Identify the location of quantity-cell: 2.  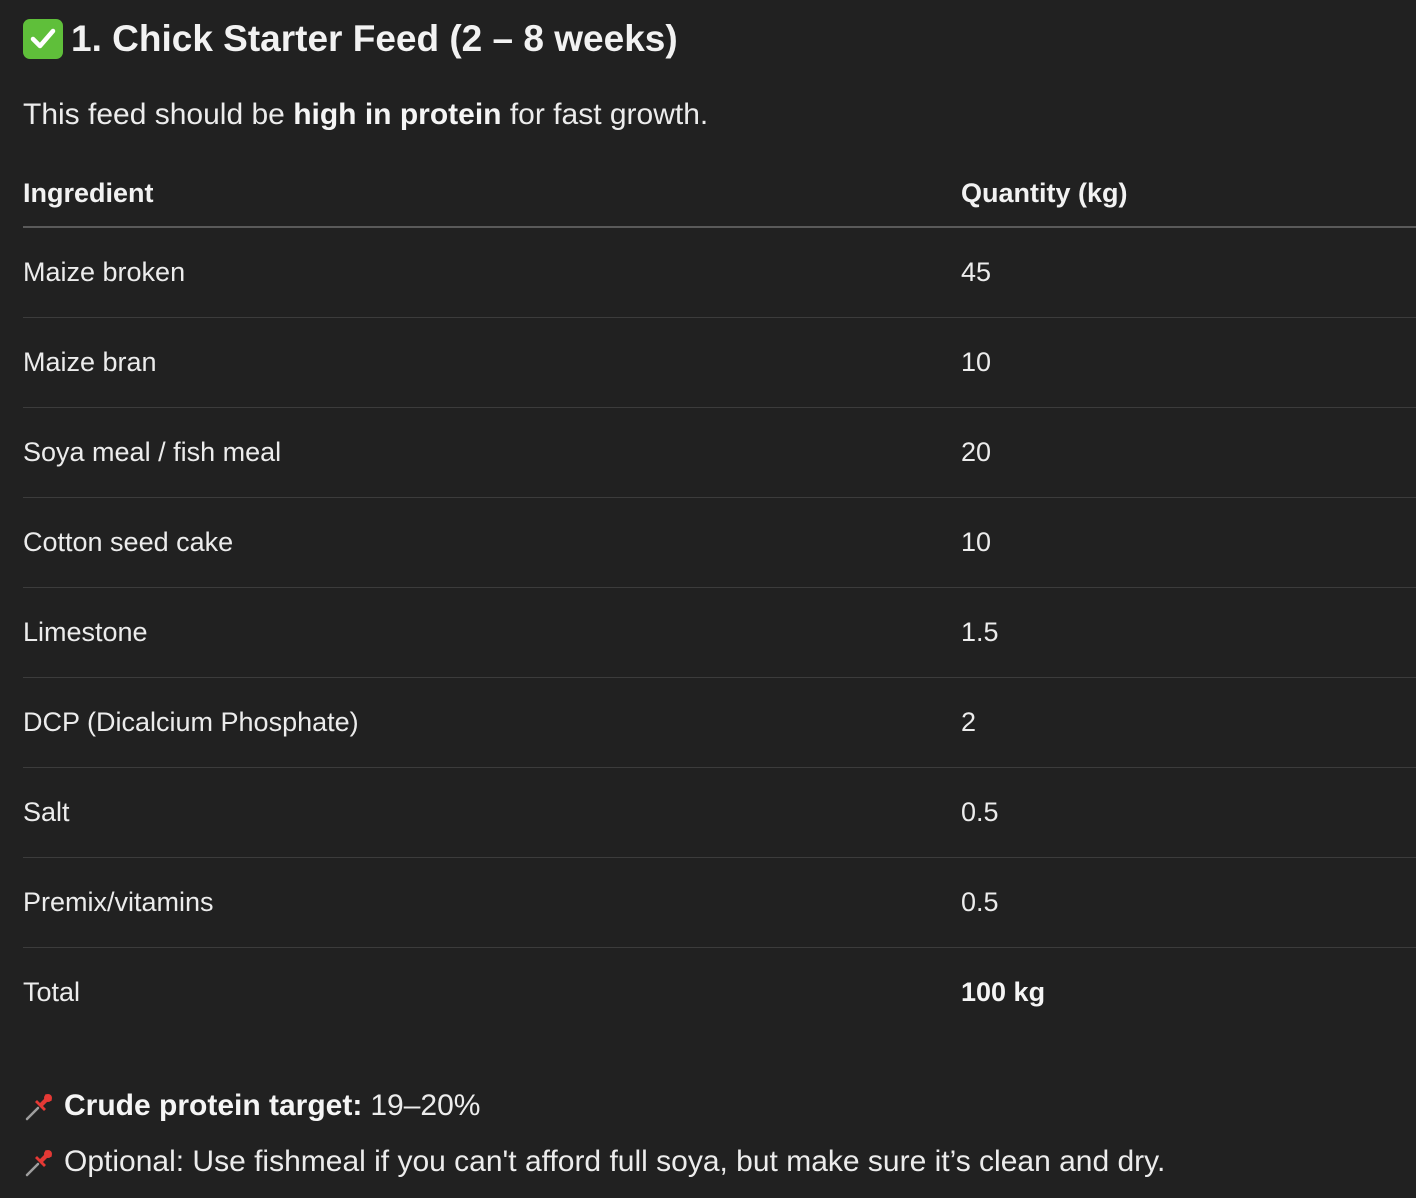
(1188, 722).